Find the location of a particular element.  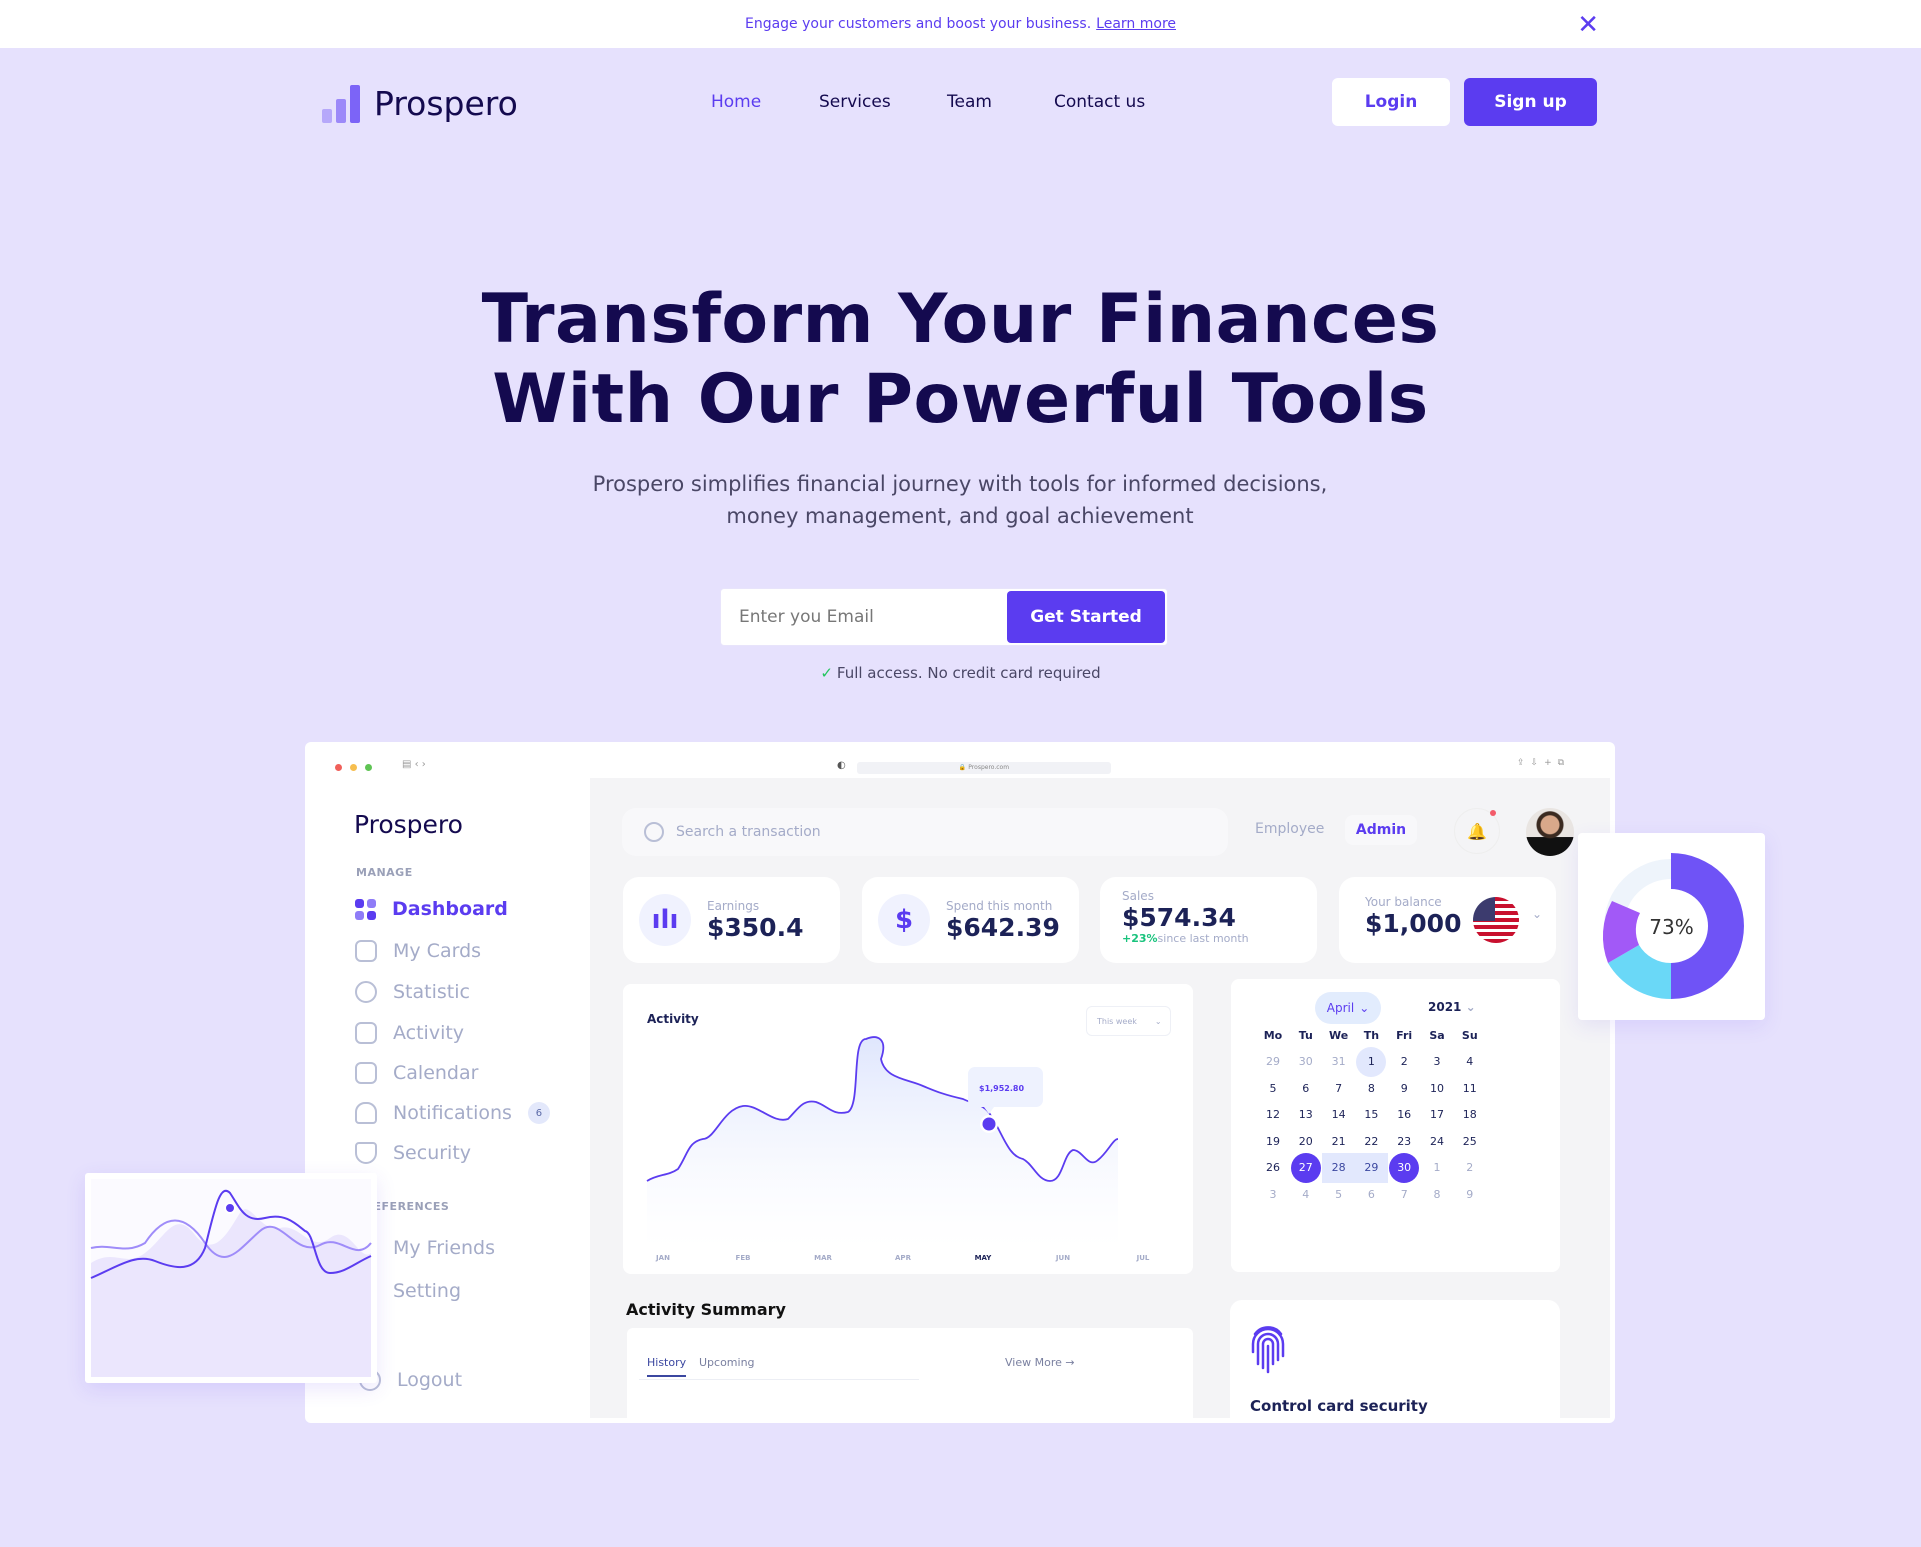

tab-upcoming: Upcoming is located at coordinates (727, 1362).